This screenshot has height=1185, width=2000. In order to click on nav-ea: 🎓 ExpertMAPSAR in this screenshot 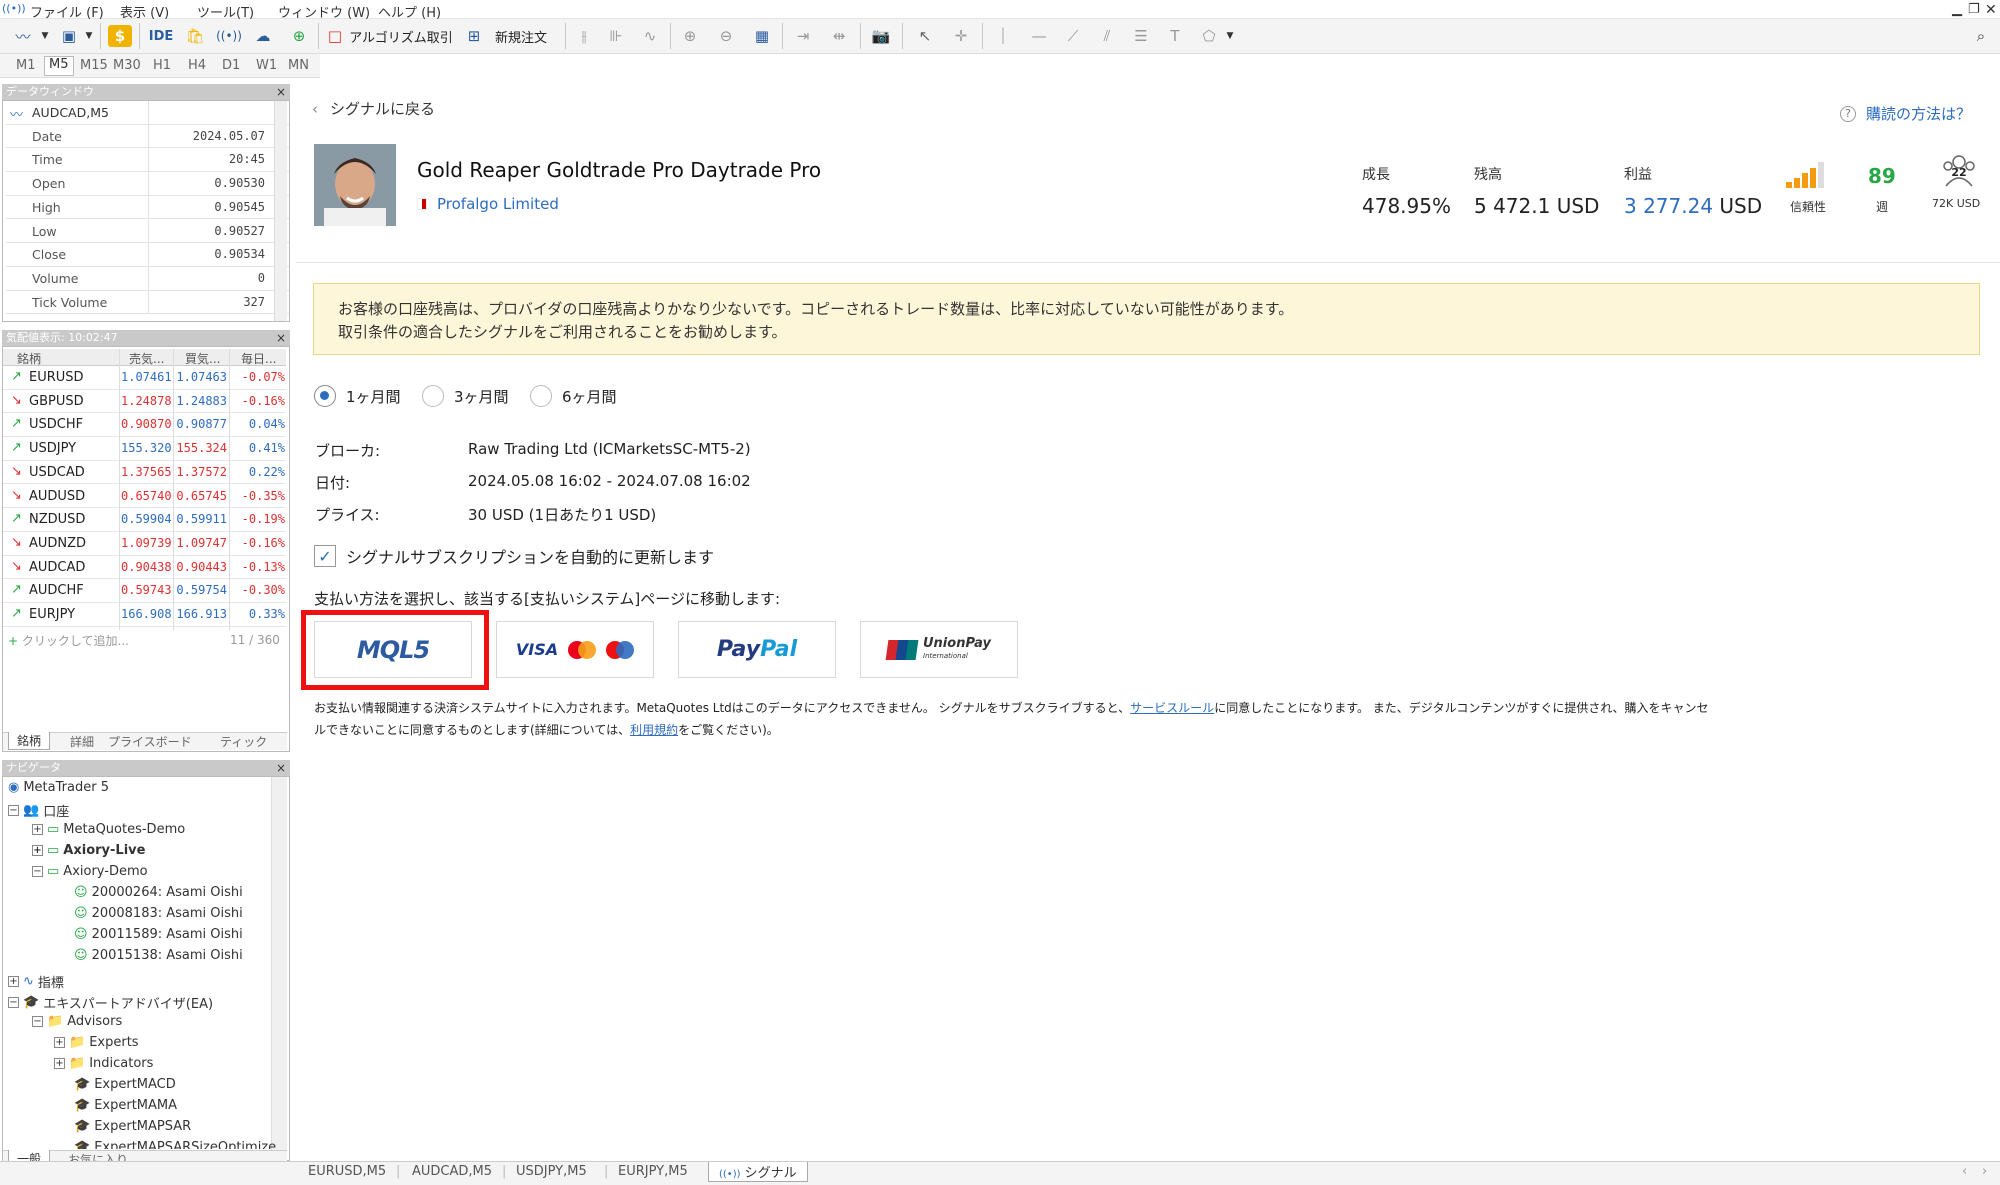, I will do `click(132, 1126)`.